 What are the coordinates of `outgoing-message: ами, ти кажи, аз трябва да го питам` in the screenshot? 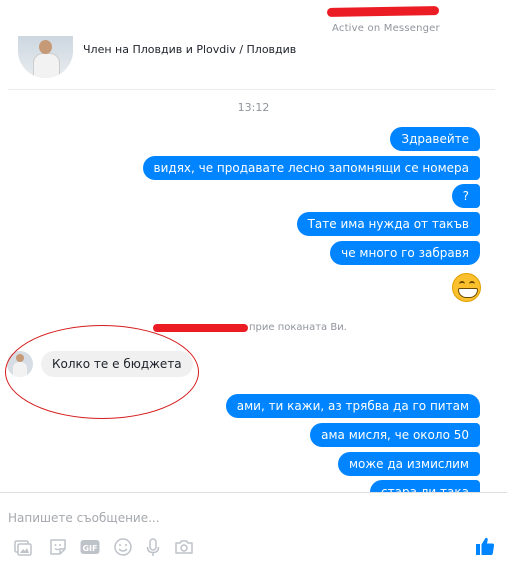 It's located at (352, 406).